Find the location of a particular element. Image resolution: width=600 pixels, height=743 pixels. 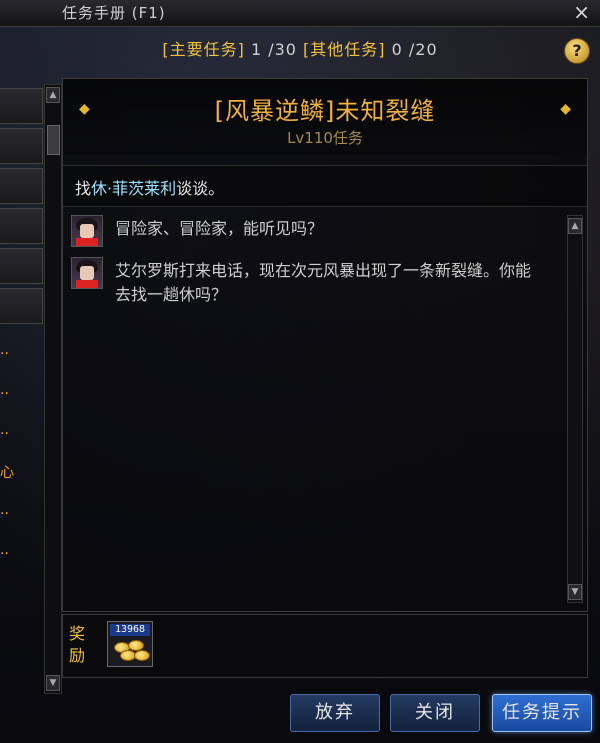

reward-quantity: 13968 is located at coordinates (130, 630).